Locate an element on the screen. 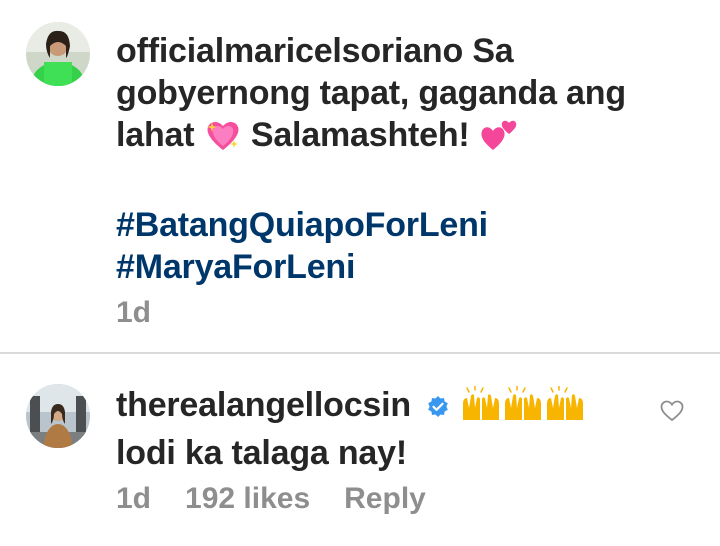 The height and width of the screenshot is (546, 720). comment-text: lodi ka talaga nay! is located at coordinates (261, 453).